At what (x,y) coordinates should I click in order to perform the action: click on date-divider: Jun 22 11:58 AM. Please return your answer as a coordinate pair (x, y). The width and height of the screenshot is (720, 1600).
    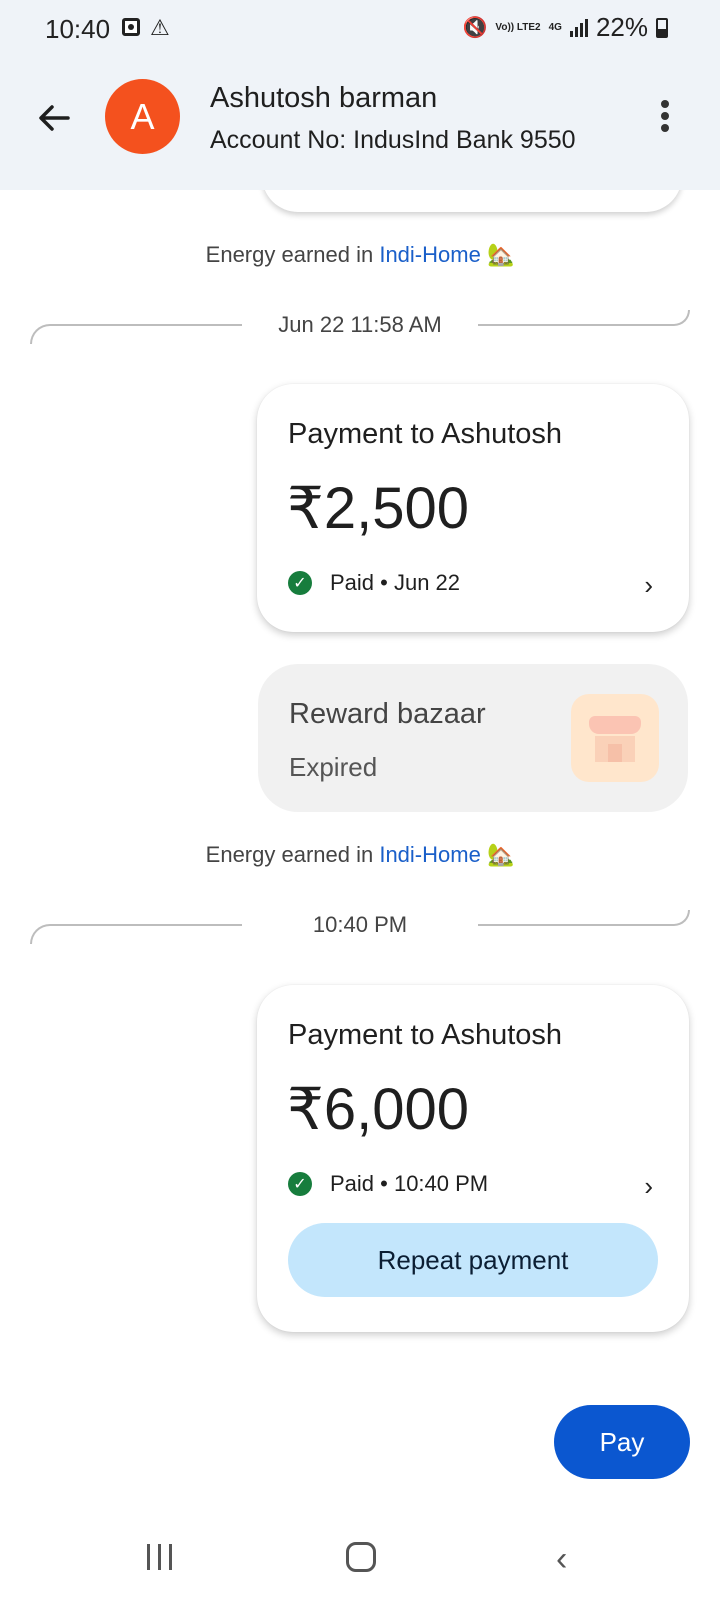
    Looking at the image, I should click on (360, 327).